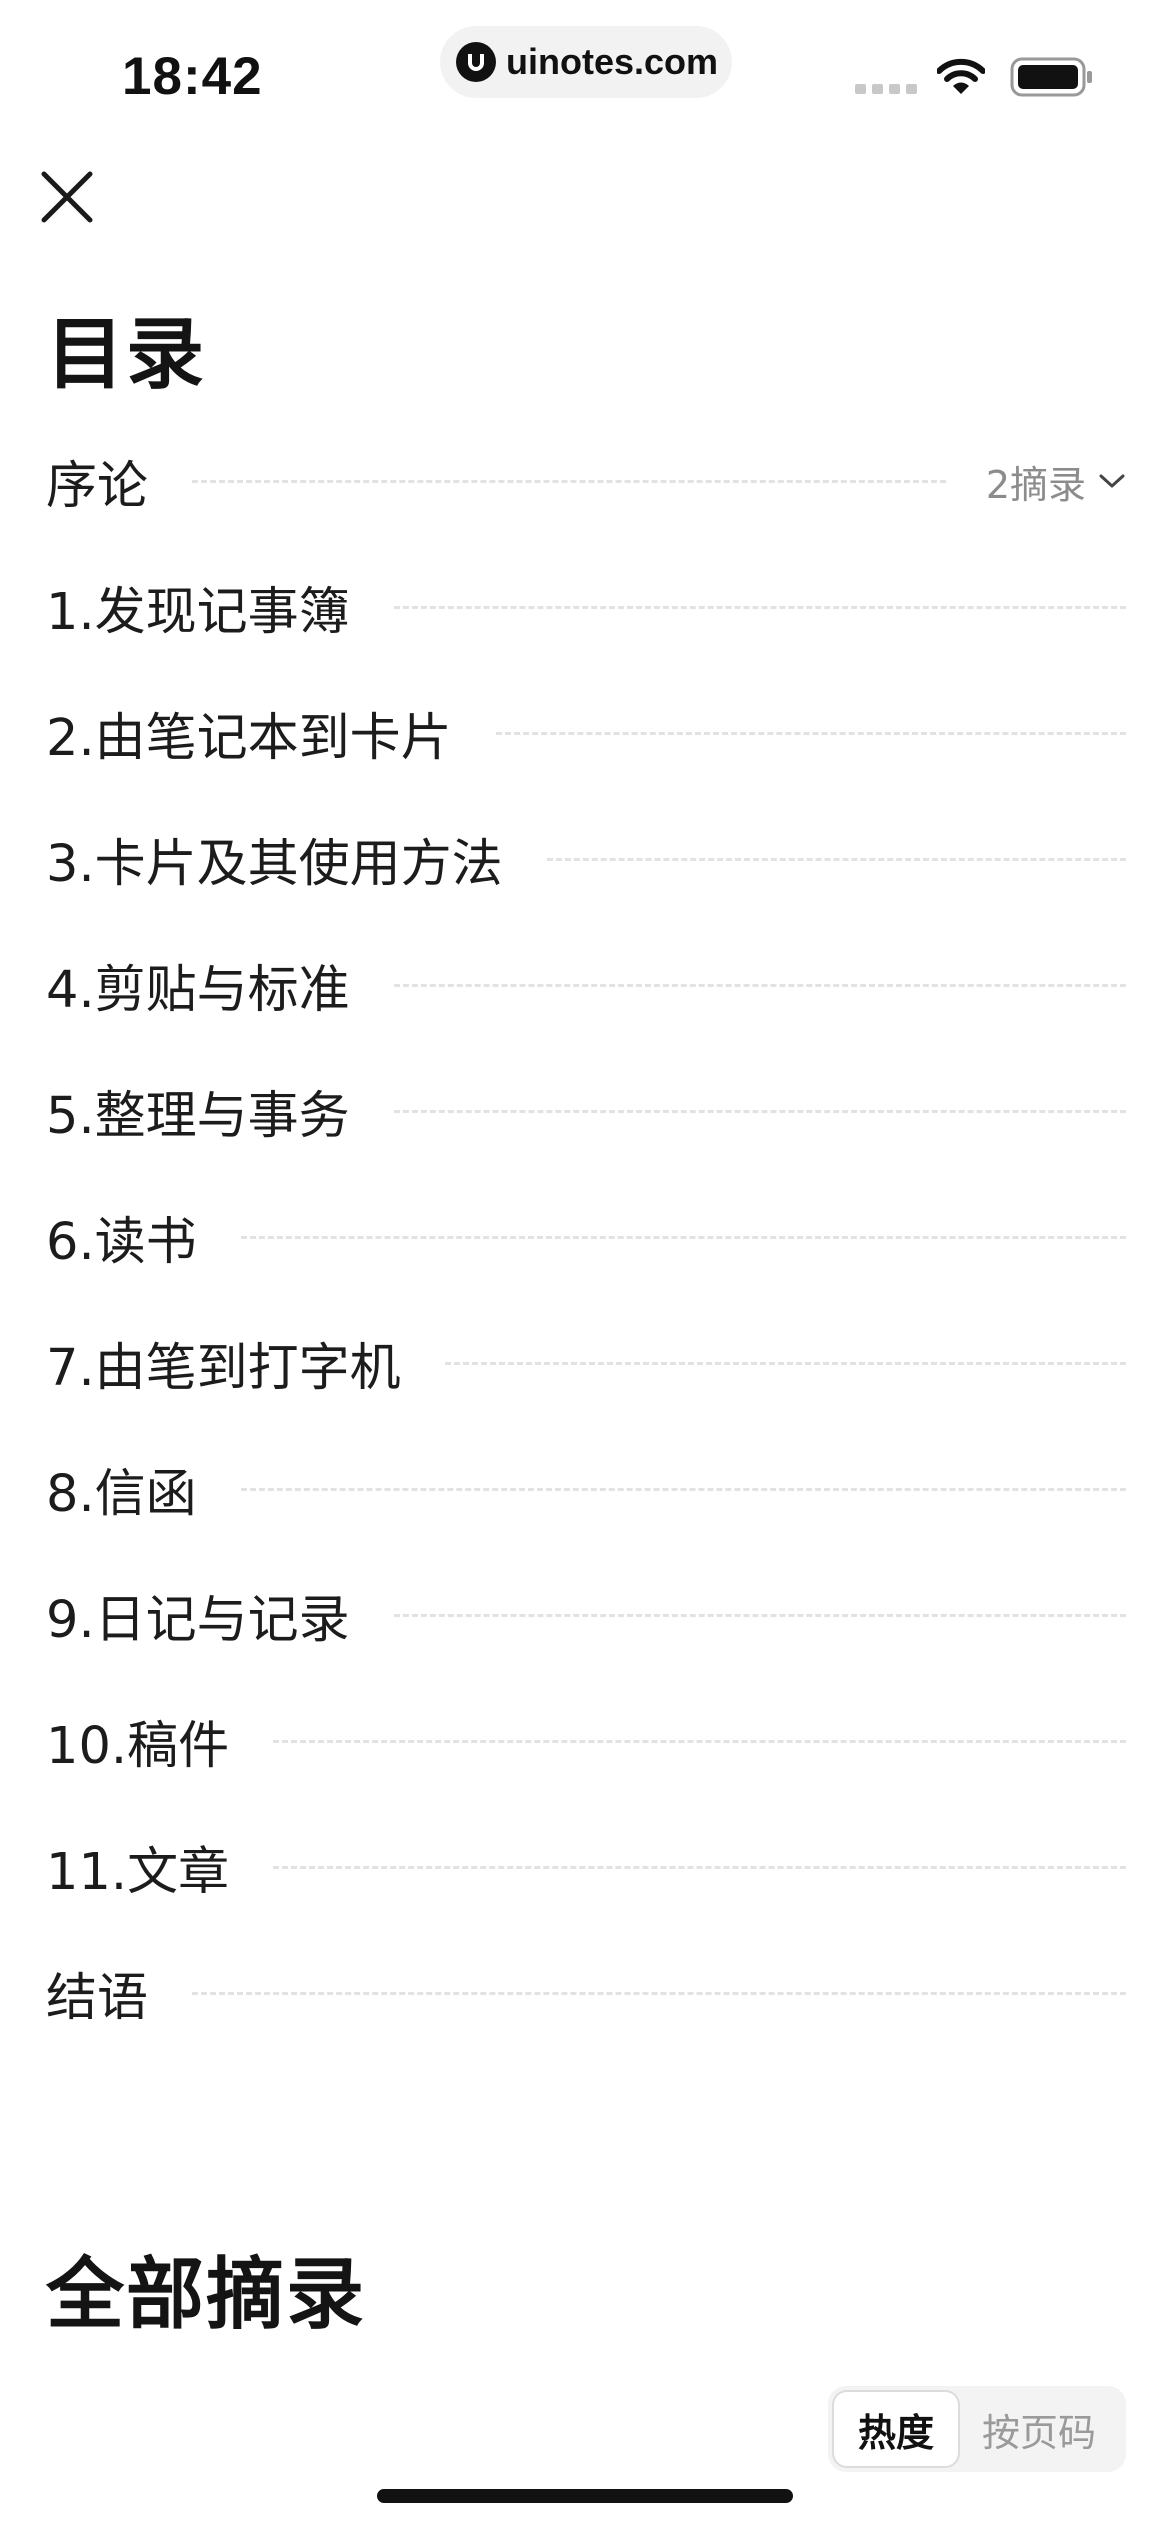 The image size is (1170, 2532). I want to click on status-bar: 18:42 uinotes.com, so click(585, 75).